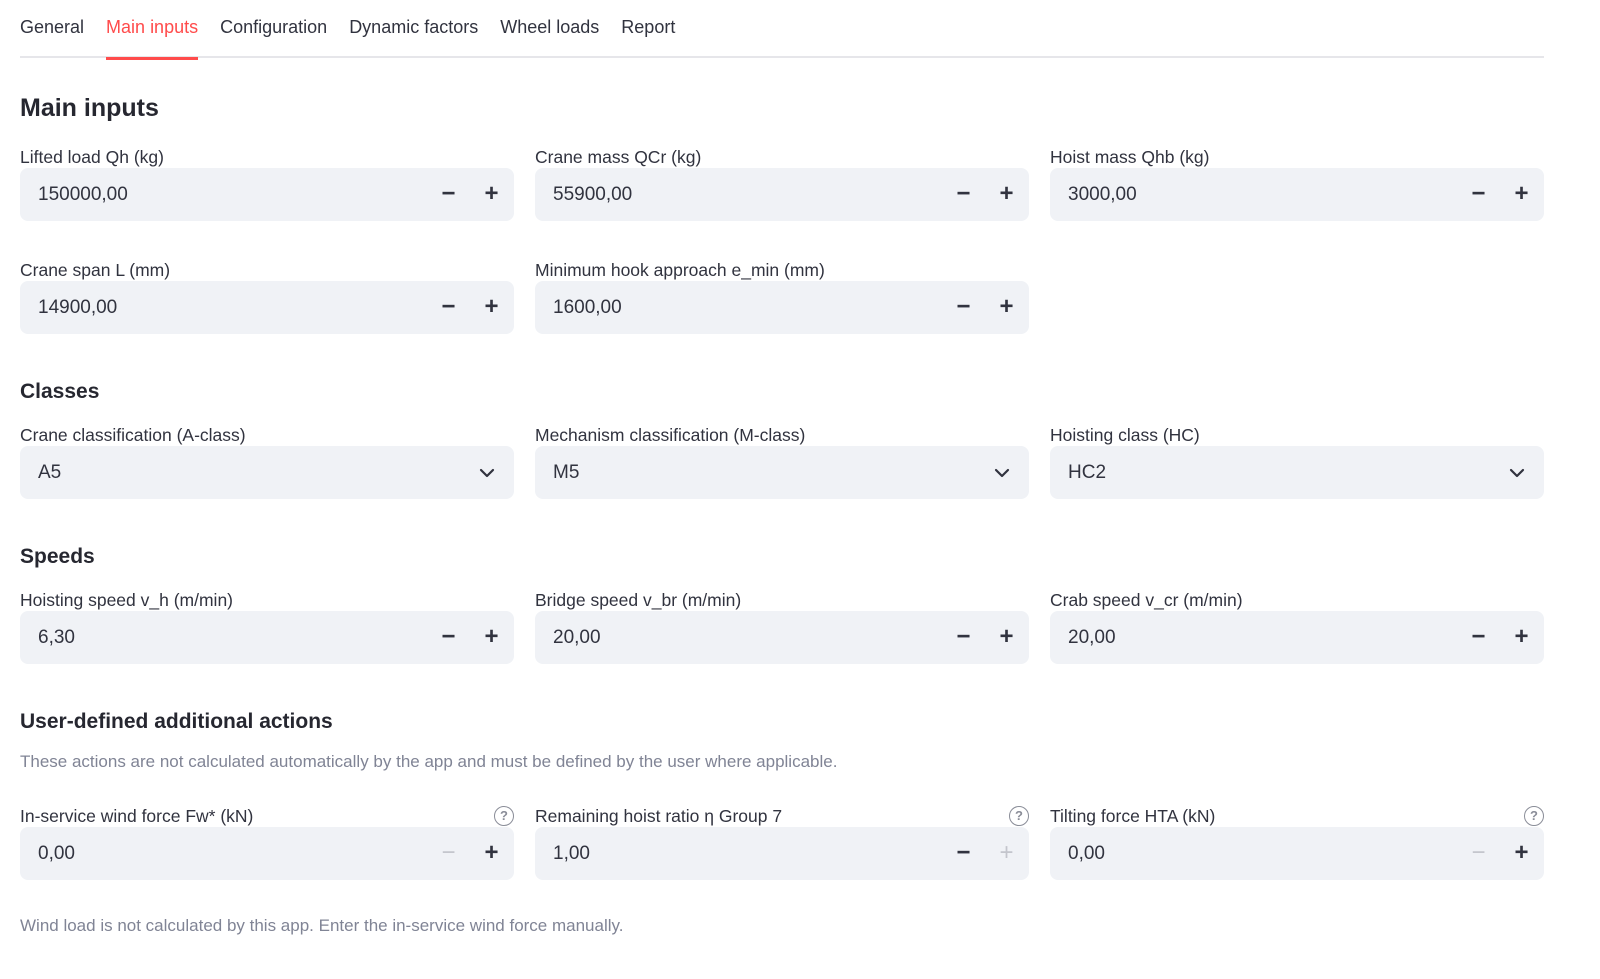 Image resolution: width=1600 pixels, height=979 pixels. I want to click on hoisting-class-value: HC2, so click(1087, 472).